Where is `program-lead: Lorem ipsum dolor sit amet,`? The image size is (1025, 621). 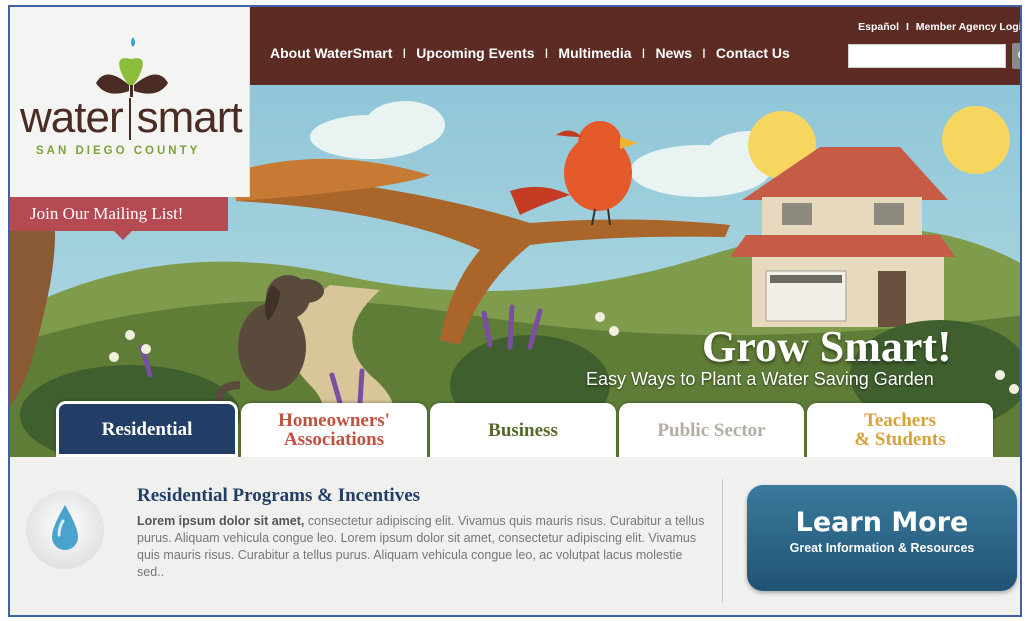 program-lead: Lorem ipsum dolor sit amet, is located at coordinates (221, 521).